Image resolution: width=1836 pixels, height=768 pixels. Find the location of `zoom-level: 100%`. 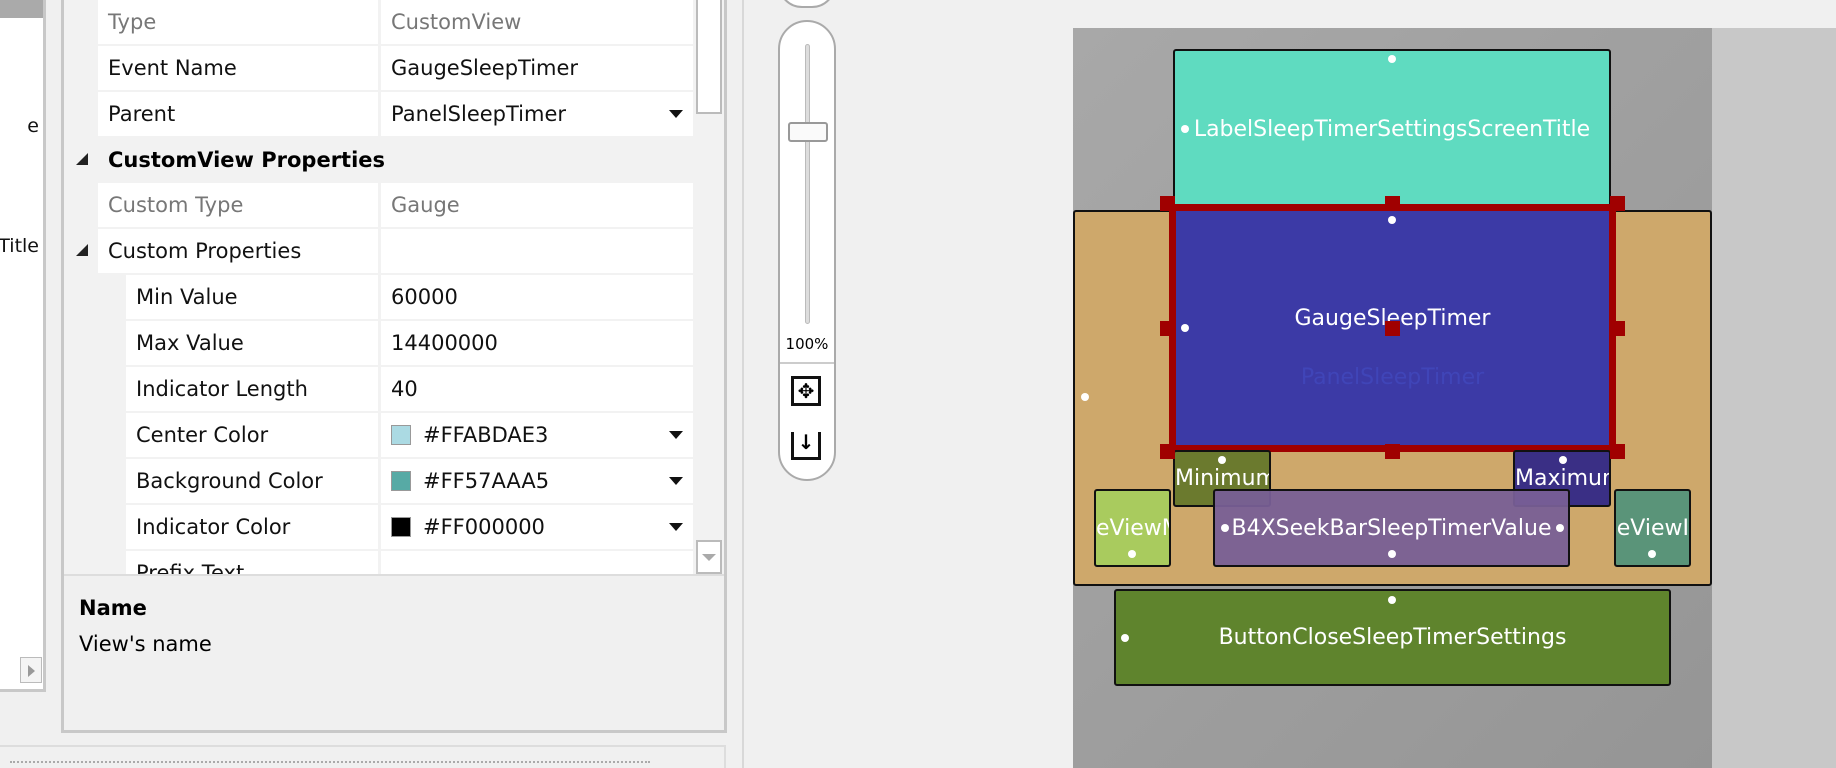

zoom-level: 100% is located at coordinates (807, 344).